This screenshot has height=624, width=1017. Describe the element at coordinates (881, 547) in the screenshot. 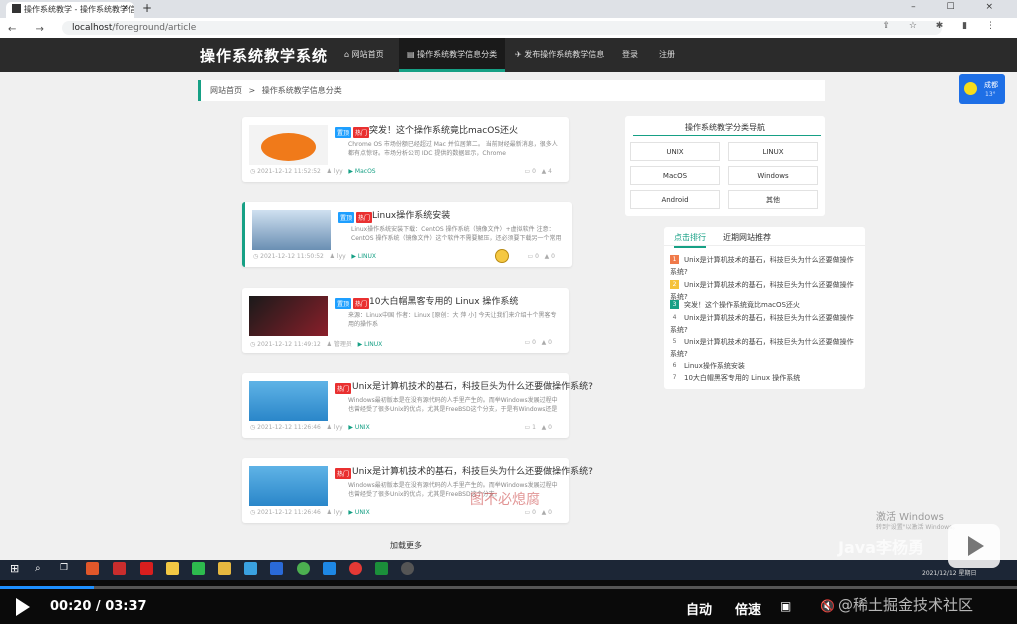

I see `video-watermark: Java李杨勇` at that location.